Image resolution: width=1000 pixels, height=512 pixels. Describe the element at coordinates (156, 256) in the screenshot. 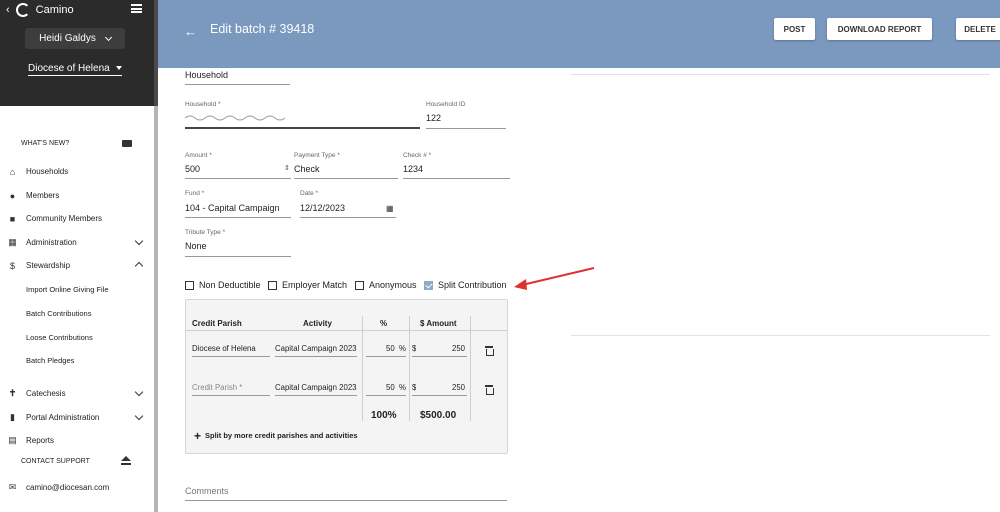

I see `sidebar-scrollbar` at that location.